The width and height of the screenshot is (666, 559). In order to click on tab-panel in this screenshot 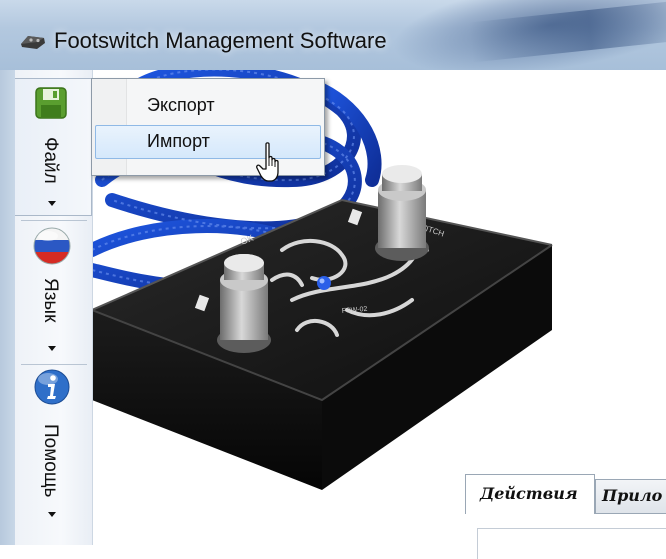, I will do `click(565, 536)`.